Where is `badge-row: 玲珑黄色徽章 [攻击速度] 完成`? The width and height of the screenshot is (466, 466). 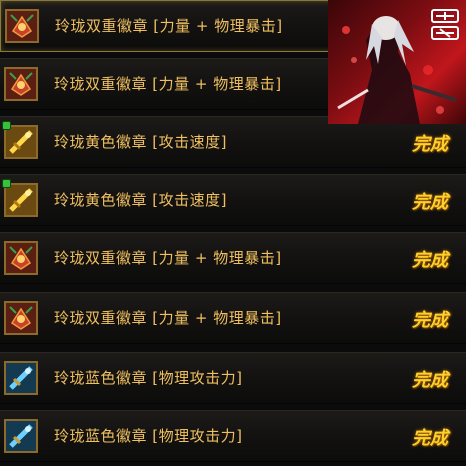
badge-row: 玲珑黄色徽章 [攻击速度] 完成 is located at coordinates (233, 200).